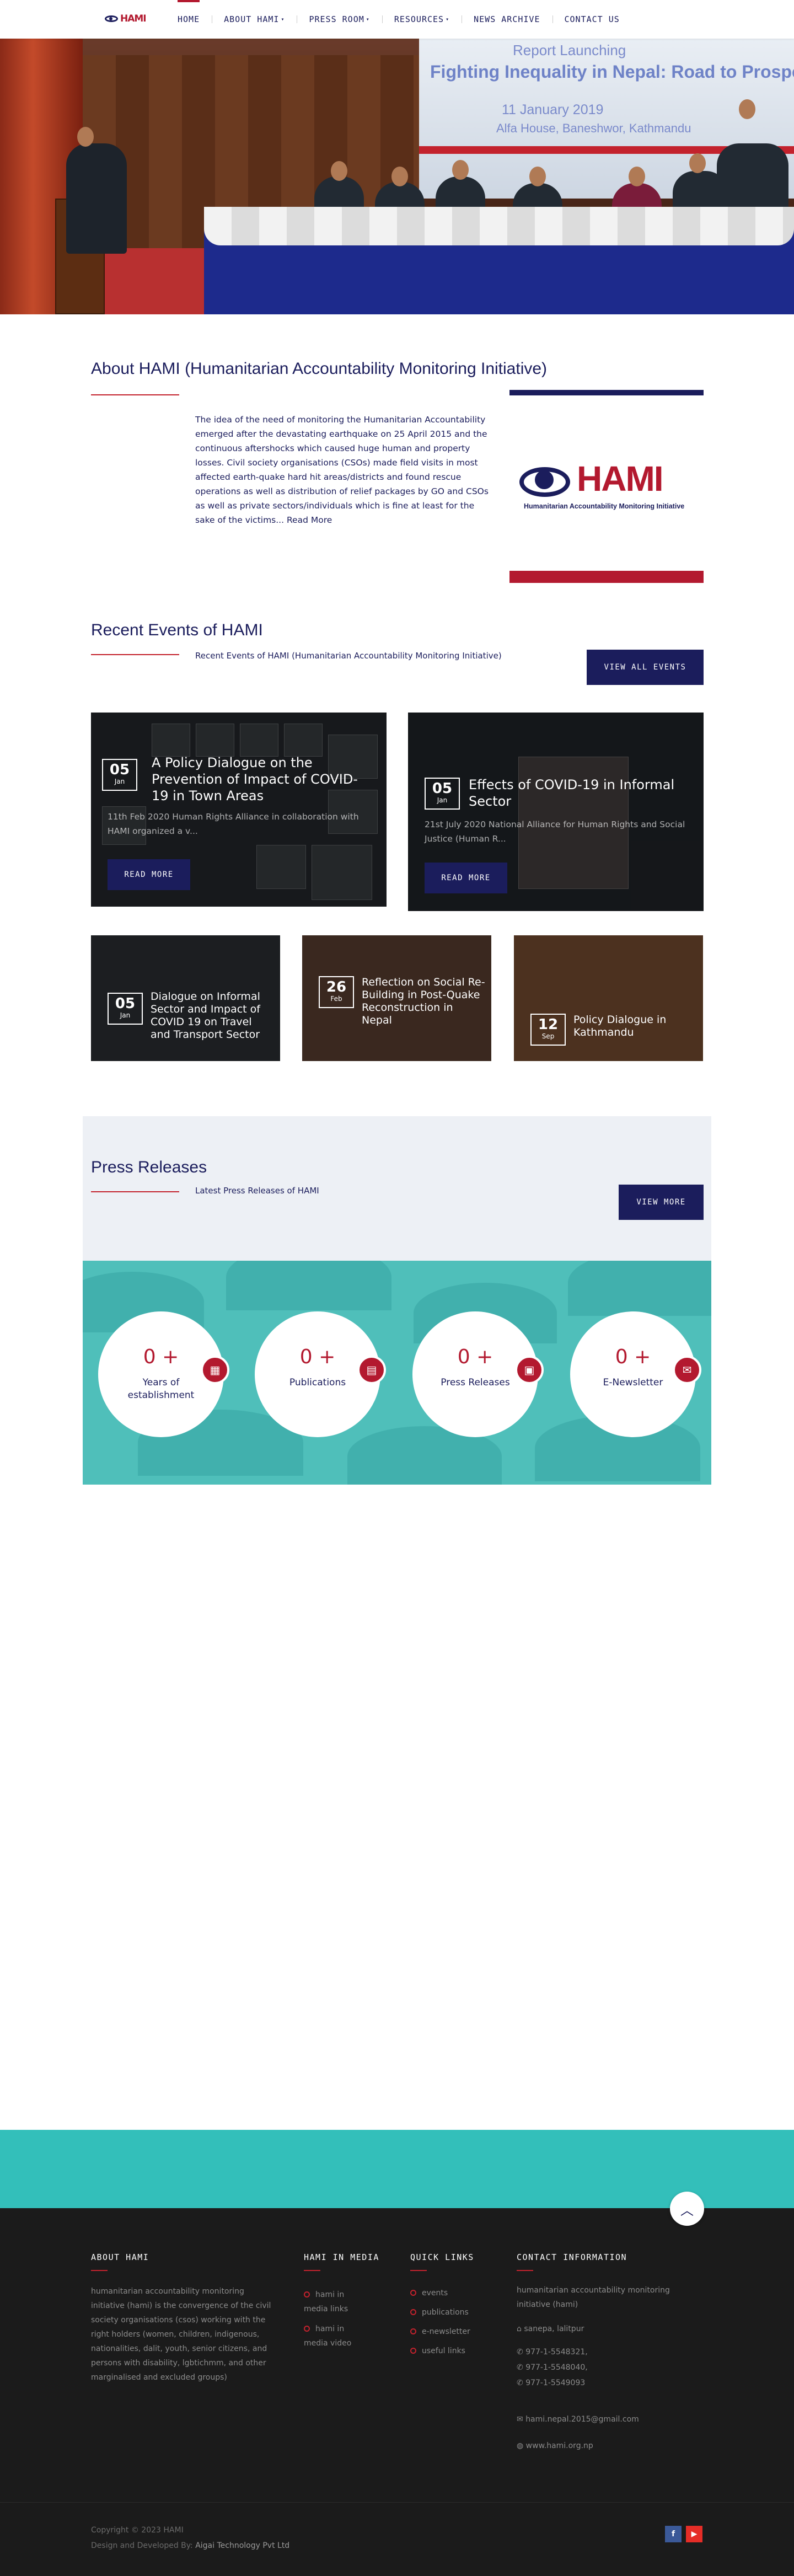 This screenshot has height=2576, width=794. What do you see at coordinates (397, 2502) in the screenshot?
I see `footer-divider` at bounding box center [397, 2502].